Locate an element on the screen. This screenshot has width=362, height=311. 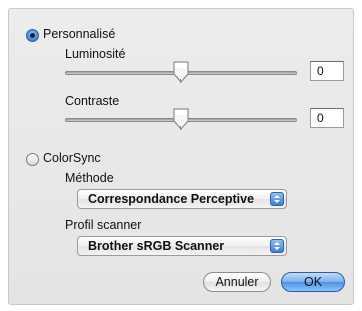
methode-label: Méthode is located at coordinates (89, 178).